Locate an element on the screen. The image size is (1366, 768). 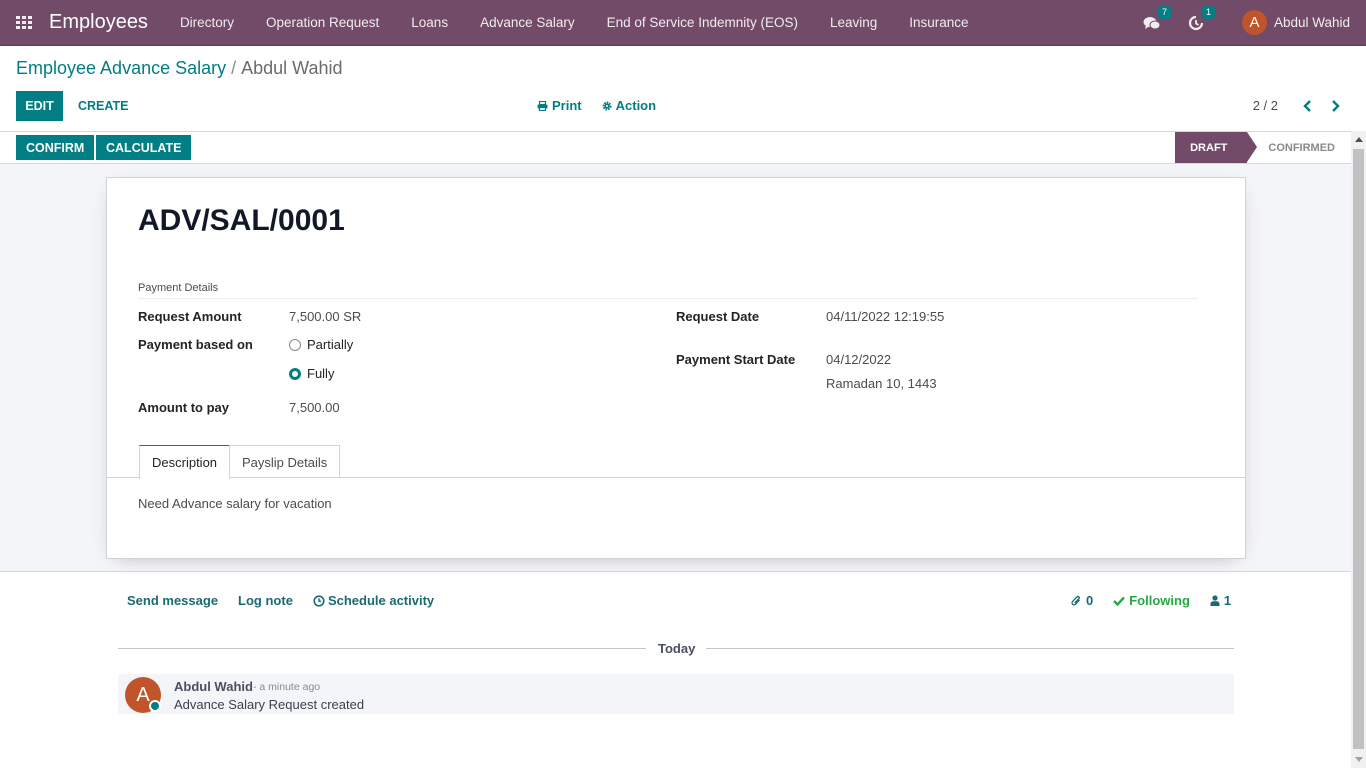
schedule-activity-label: Schedule activity is located at coordinates (381, 600).